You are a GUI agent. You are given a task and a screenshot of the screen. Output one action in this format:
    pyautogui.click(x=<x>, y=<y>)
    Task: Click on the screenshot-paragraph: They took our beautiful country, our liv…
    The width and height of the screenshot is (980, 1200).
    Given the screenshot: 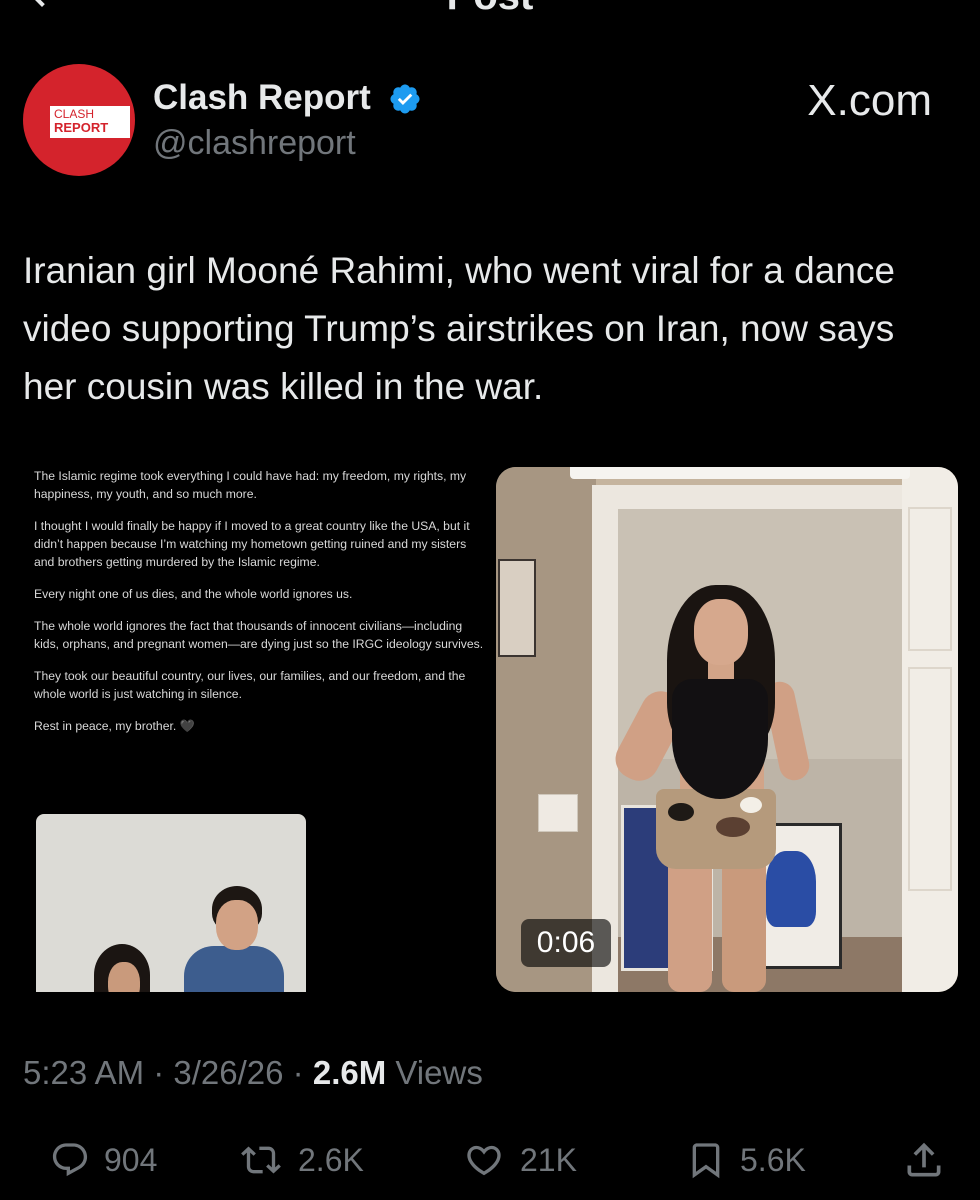 What is the action you would take?
    pyautogui.click(x=250, y=685)
    